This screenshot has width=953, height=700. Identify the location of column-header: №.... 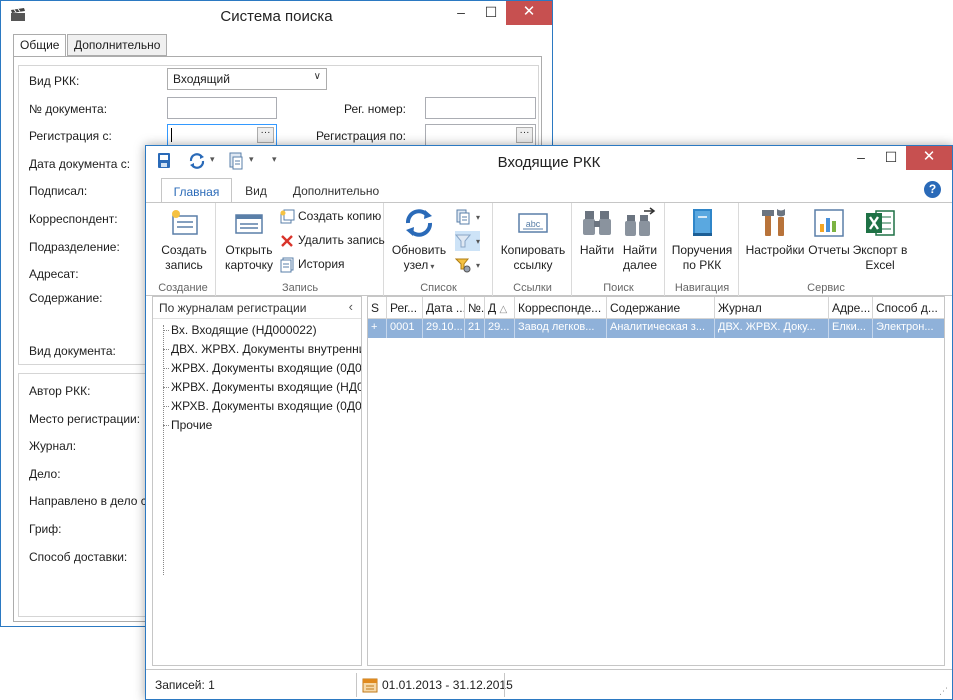
(475, 308).